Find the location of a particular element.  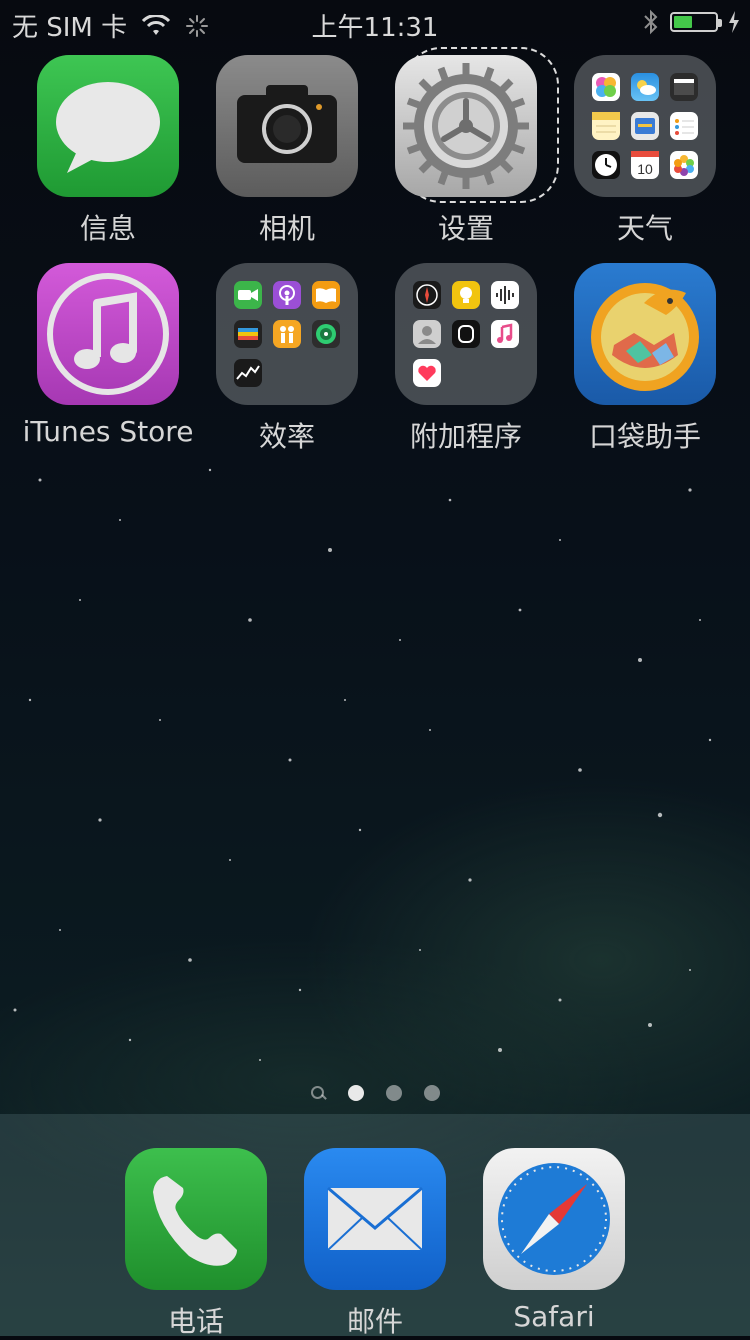

app-pocket-assistant: 口袋助手 is located at coordinates (645, 359).